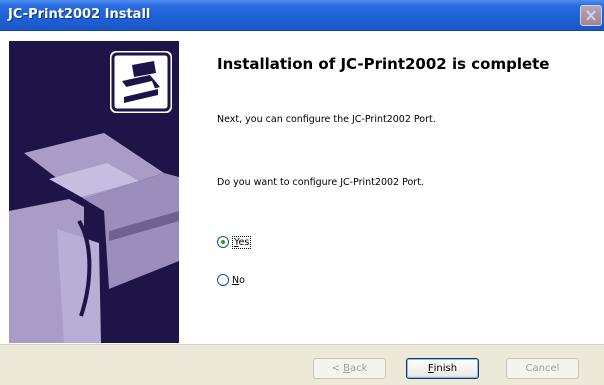 Image resolution: width=604 pixels, height=385 pixels. Describe the element at coordinates (141, 82) in the screenshot. I see `printer-logo-icon` at that location.